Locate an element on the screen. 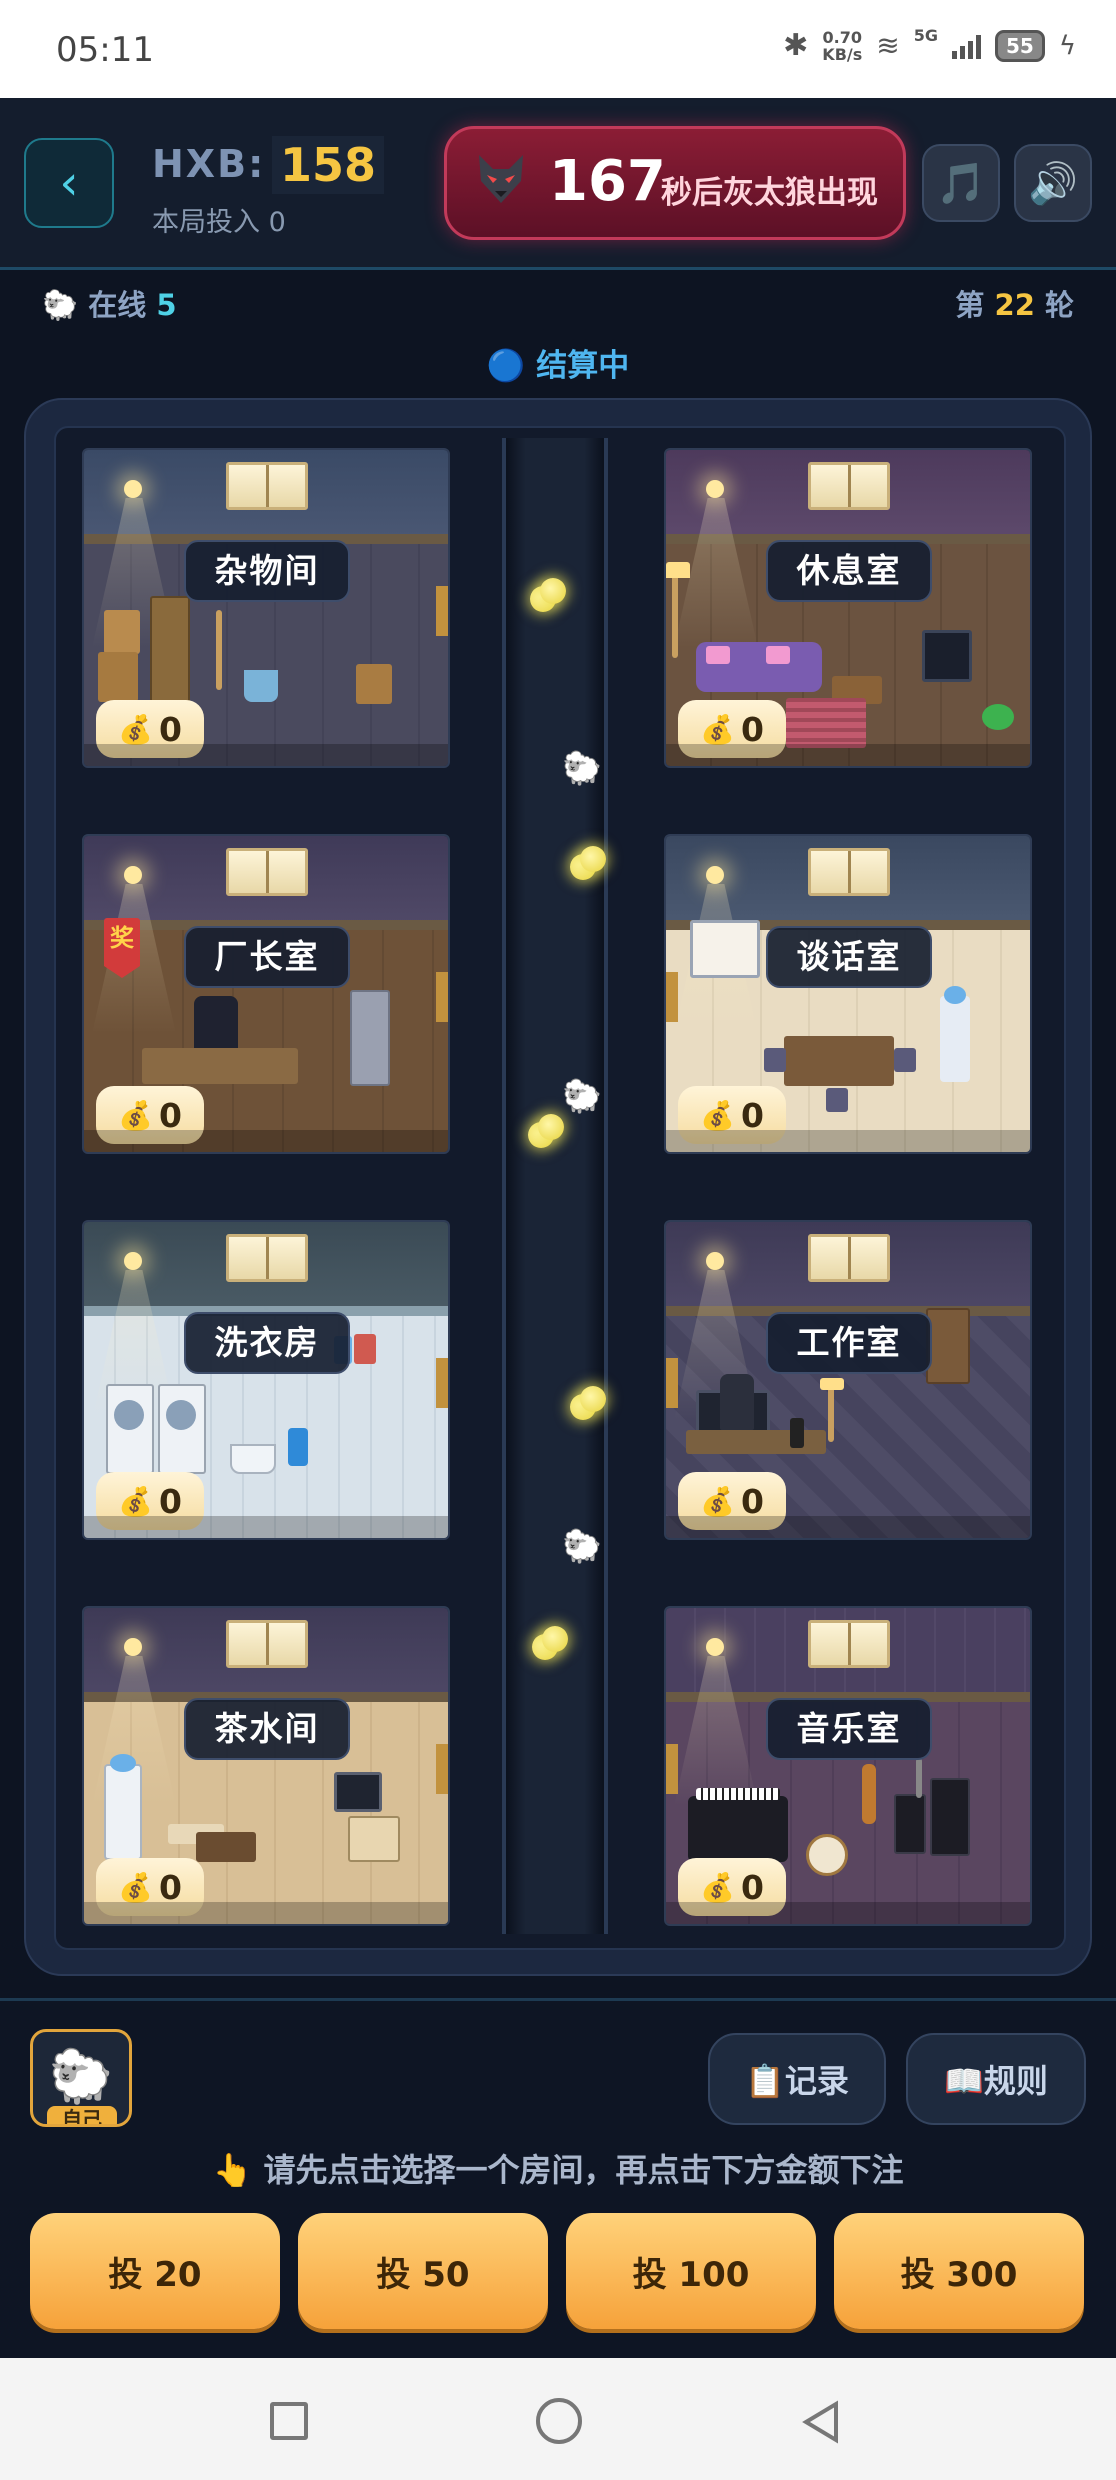 The height and width of the screenshot is (2480, 1116). bet-100-button: 投 100 is located at coordinates (691, 2271).